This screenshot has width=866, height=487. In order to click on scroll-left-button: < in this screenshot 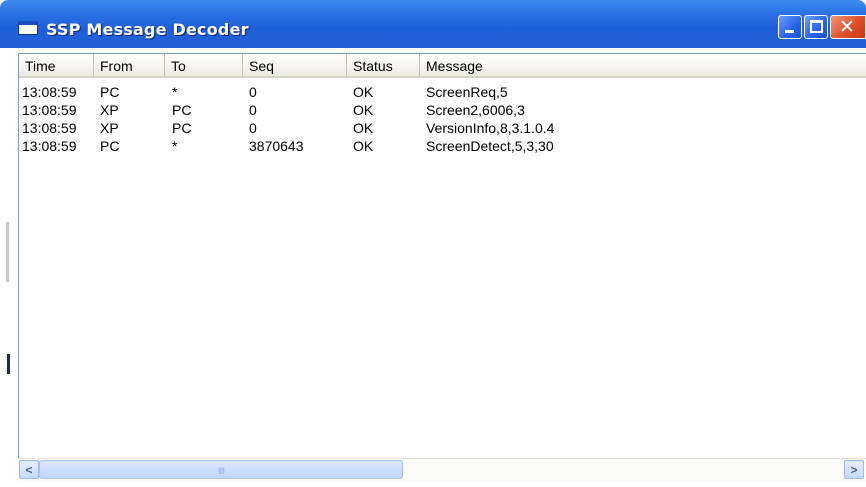, I will do `click(29, 469)`.